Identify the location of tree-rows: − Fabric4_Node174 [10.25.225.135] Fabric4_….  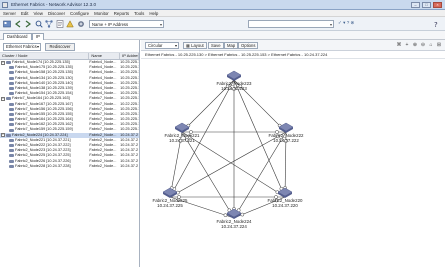
(69, 114).